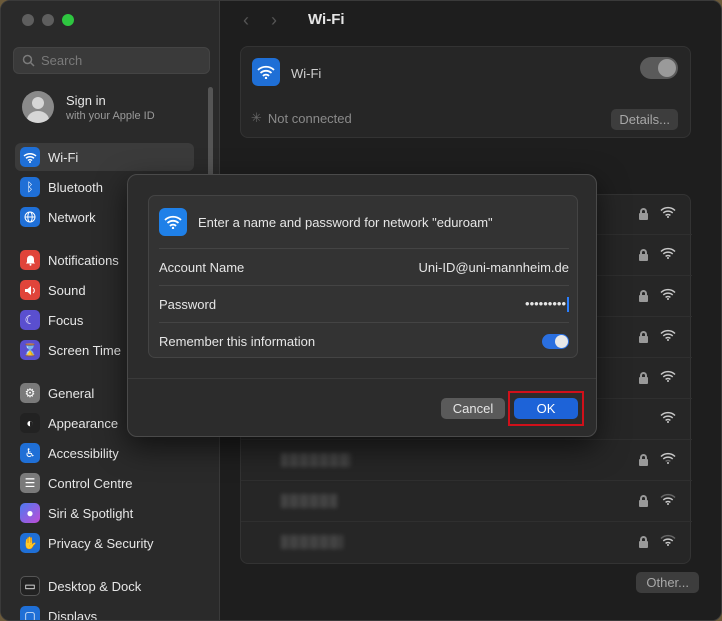 Image resolution: width=722 pixels, height=621 pixels. Describe the element at coordinates (274, 20) in the screenshot. I see `forward-icon: ›` at that location.